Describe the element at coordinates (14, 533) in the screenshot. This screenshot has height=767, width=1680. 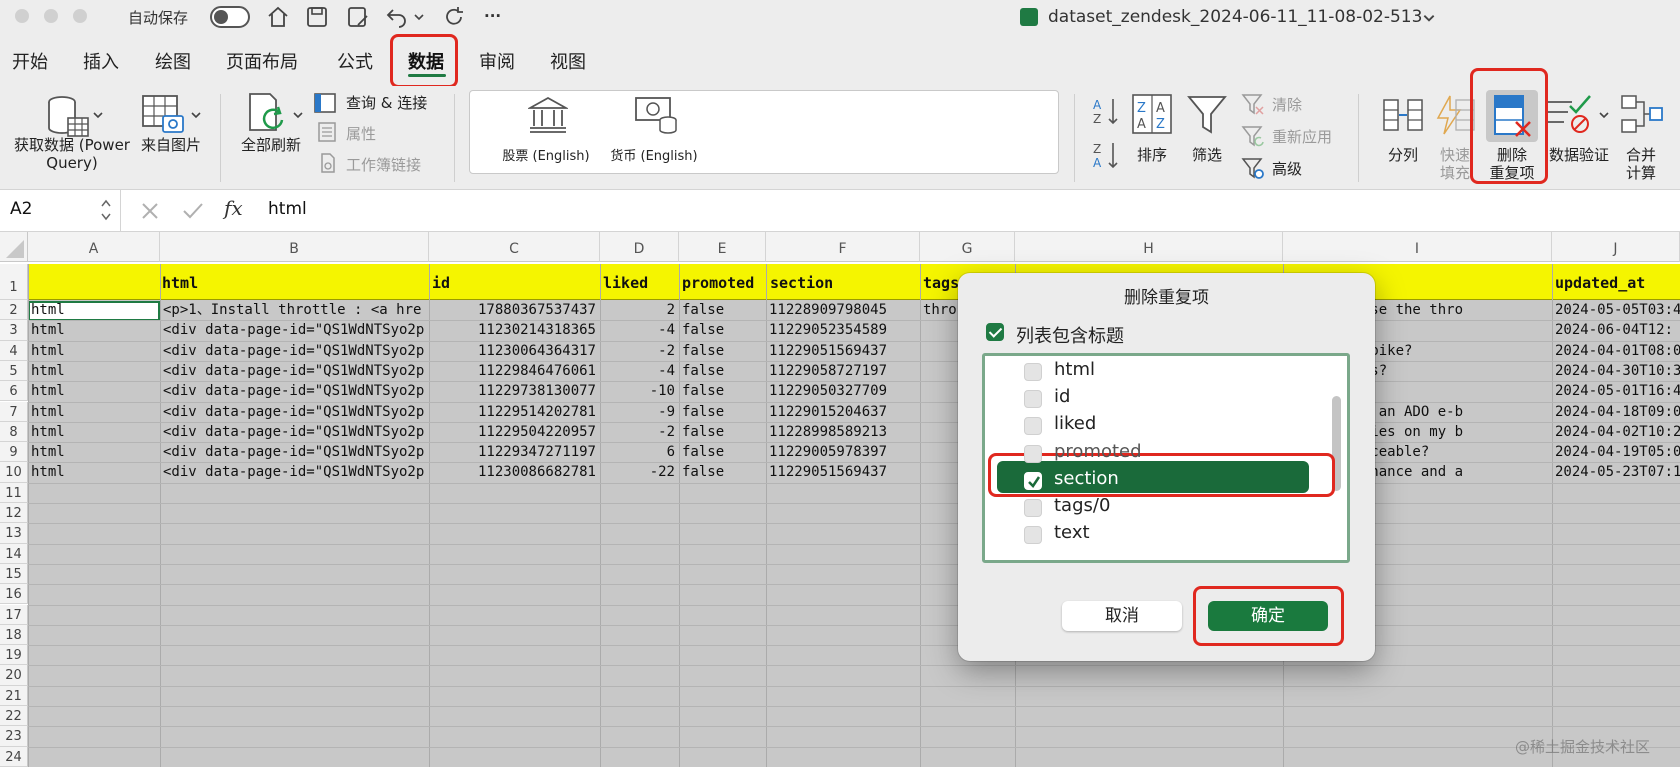
I see `row-header: 13` at that location.